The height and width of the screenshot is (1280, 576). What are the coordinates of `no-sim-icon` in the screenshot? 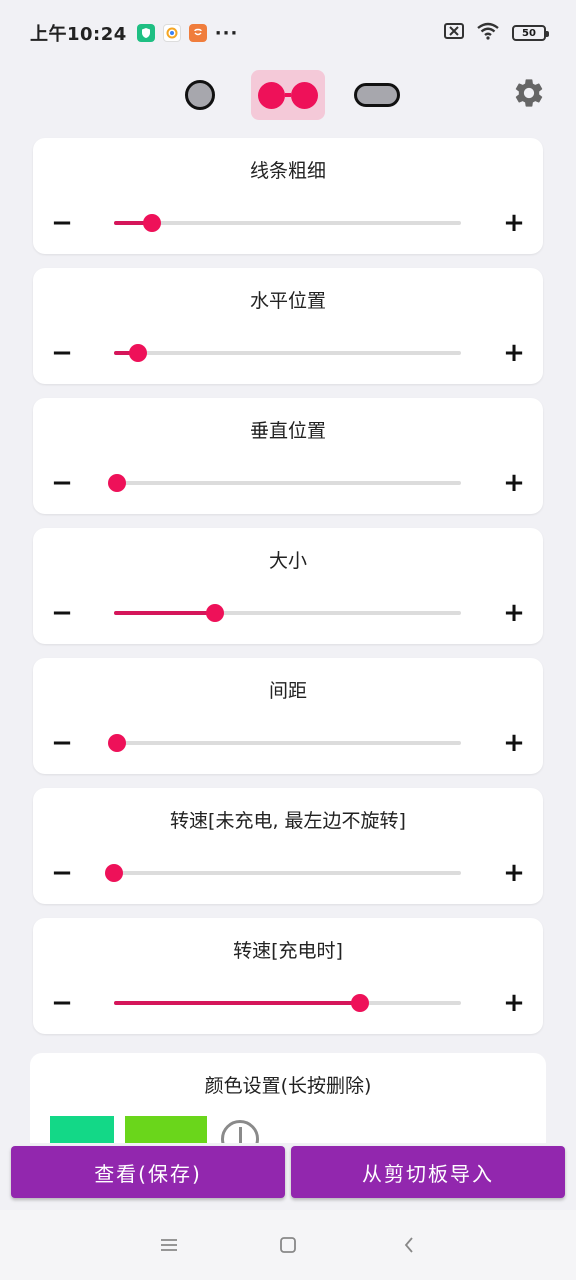 It's located at (454, 33).